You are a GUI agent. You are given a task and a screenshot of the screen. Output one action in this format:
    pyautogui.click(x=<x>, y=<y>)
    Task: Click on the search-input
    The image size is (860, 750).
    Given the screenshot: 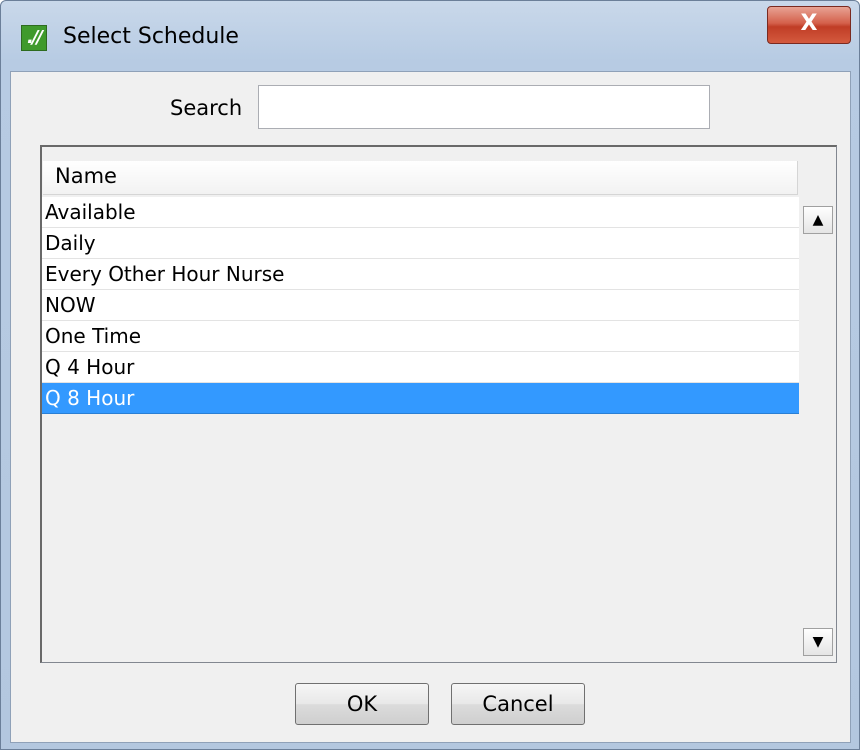 What is the action you would take?
    pyautogui.click(x=484, y=107)
    